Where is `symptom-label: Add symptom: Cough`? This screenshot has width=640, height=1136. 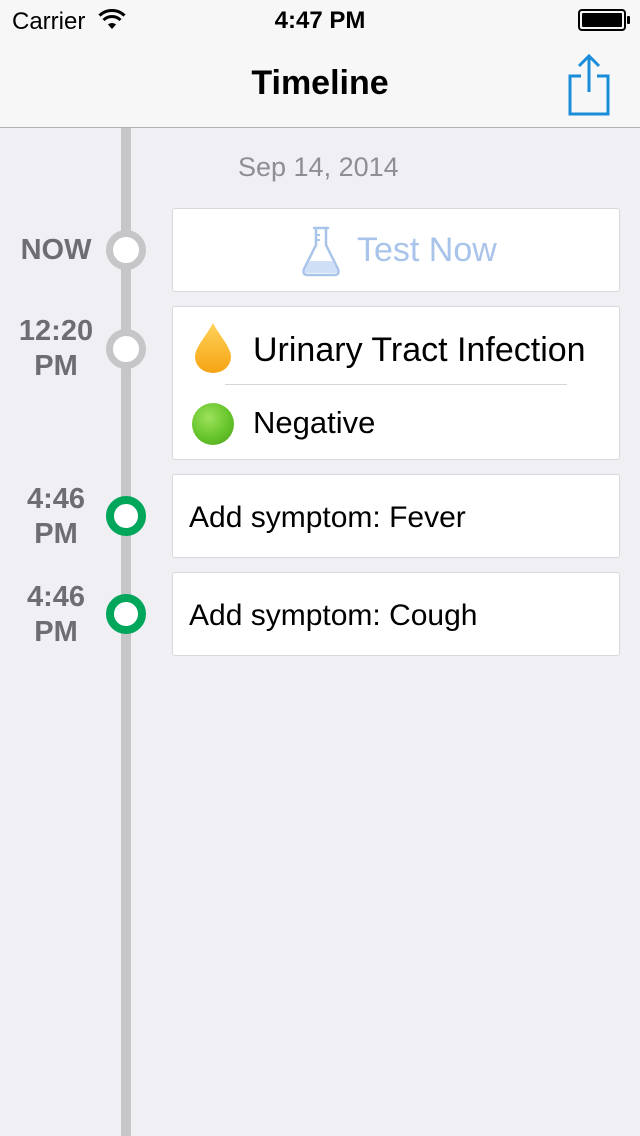 symptom-label: Add symptom: Cough is located at coordinates (333, 615).